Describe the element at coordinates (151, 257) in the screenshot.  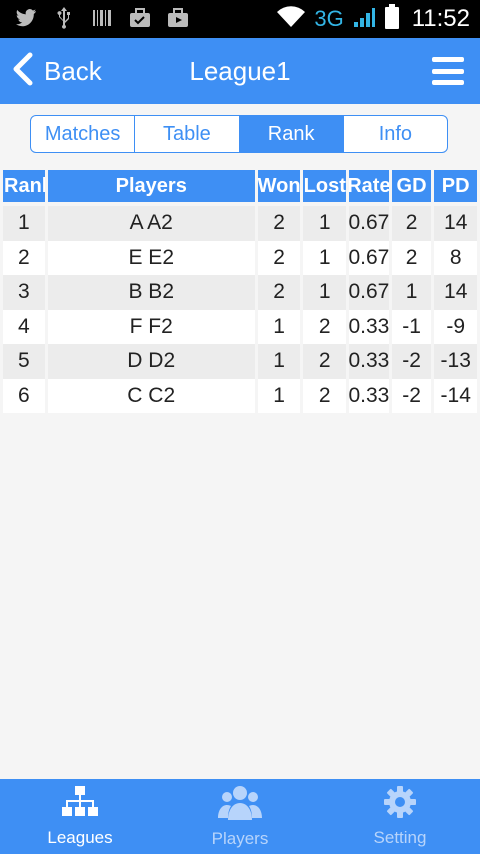
I see `player-cell: E E2` at that location.